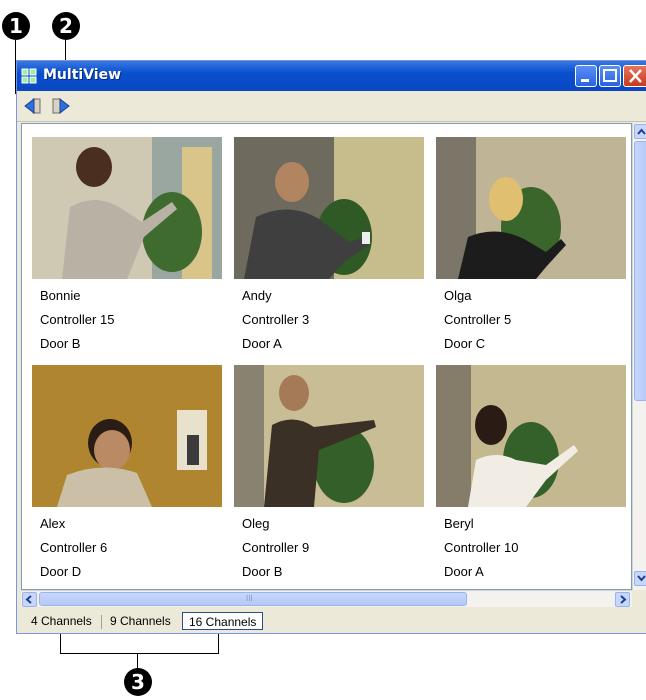 Image resolution: width=646 pixels, height=700 pixels. Describe the element at coordinates (61, 106) in the screenshot. I see `next-icon` at that location.